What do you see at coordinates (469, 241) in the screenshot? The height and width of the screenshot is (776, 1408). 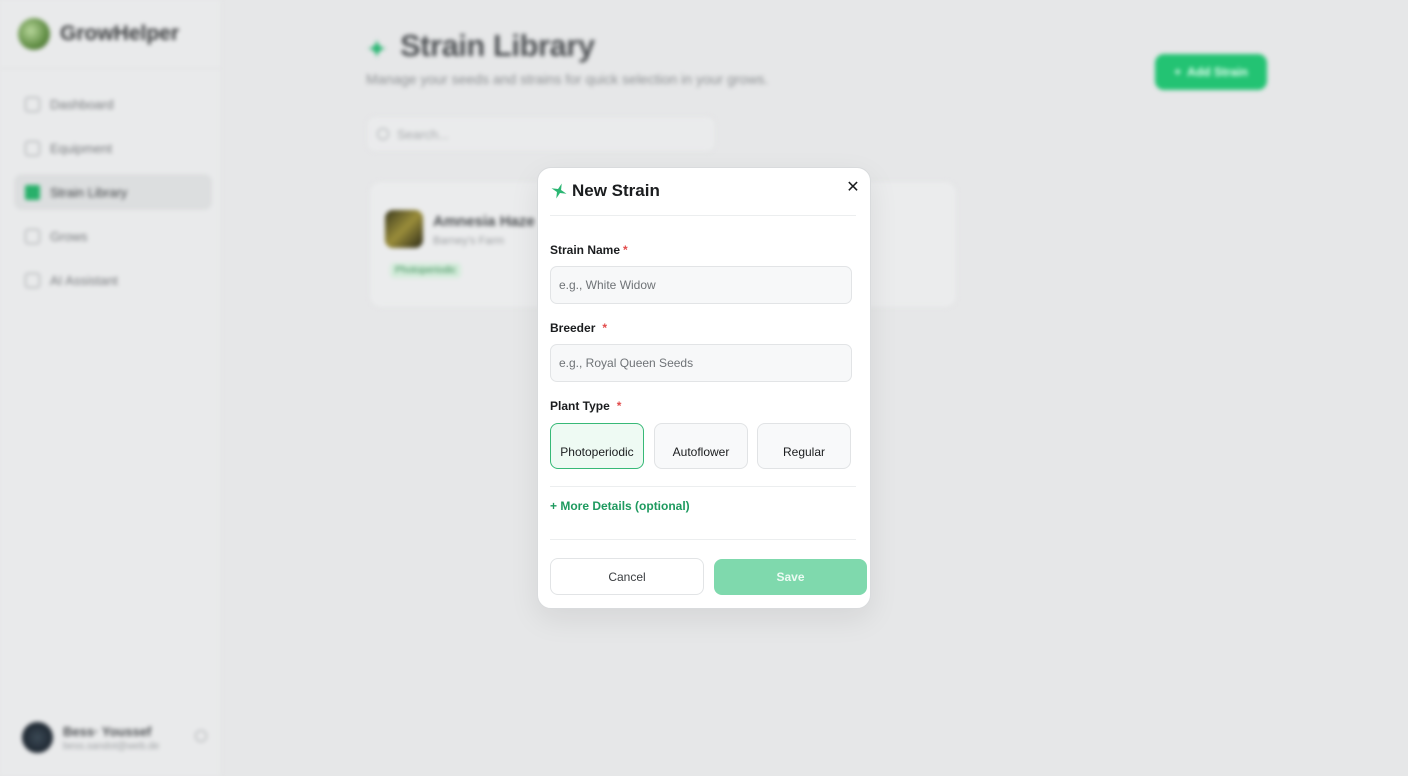 I see `strain-card-breeder: Barney's Farm` at bounding box center [469, 241].